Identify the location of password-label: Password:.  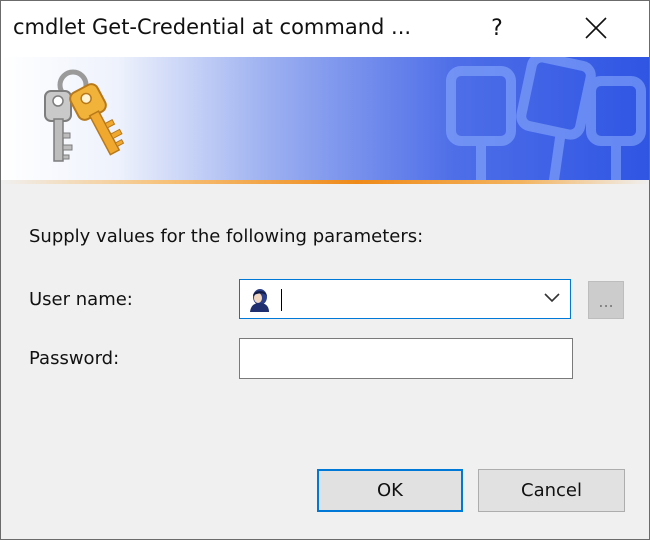
(74, 358).